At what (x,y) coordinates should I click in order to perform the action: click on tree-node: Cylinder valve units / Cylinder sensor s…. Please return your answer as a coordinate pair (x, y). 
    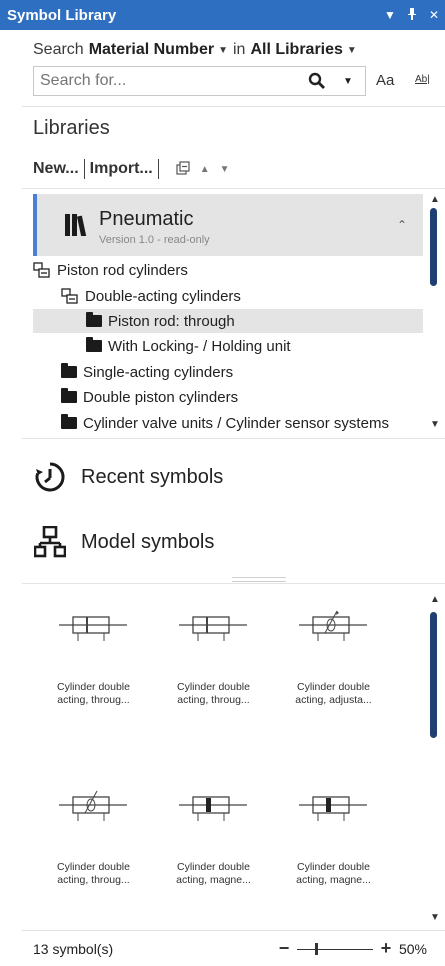
    Looking at the image, I should click on (242, 423).